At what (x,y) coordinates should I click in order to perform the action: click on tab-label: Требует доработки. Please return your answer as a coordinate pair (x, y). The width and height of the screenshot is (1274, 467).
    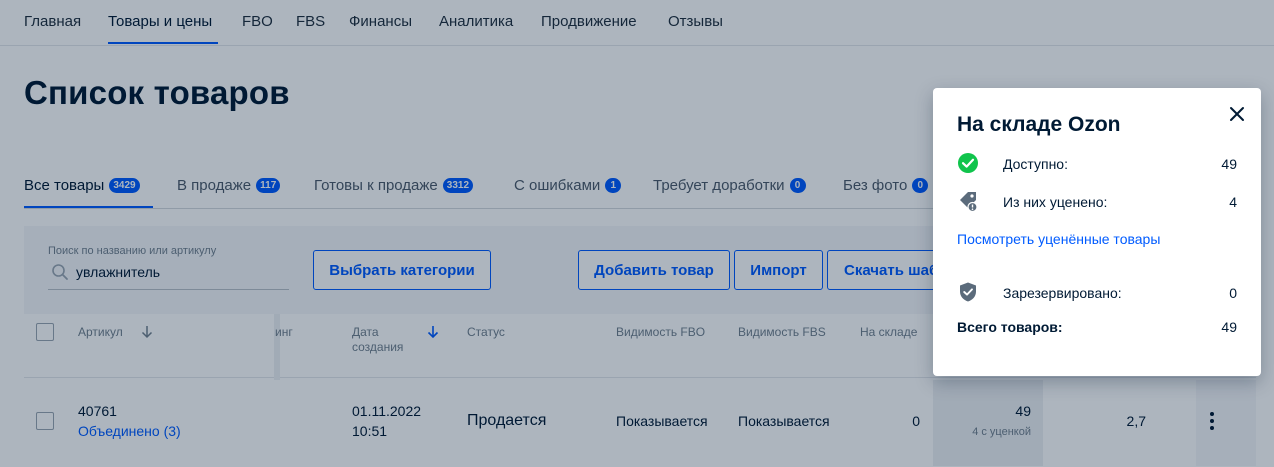
    Looking at the image, I should click on (719, 185).